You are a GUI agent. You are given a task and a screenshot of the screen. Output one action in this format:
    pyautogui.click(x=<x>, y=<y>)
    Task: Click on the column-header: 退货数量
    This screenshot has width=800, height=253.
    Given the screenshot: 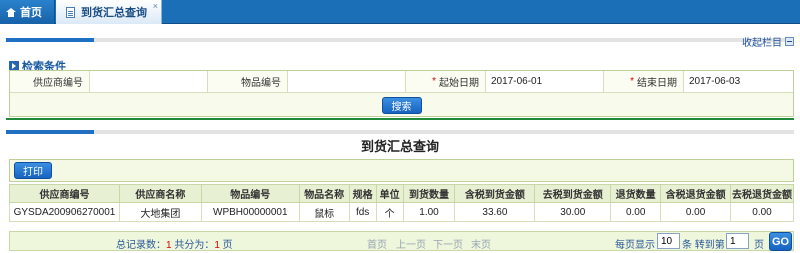 What is the action you would take?
    pyautogui.click(x=636, y=193)
    